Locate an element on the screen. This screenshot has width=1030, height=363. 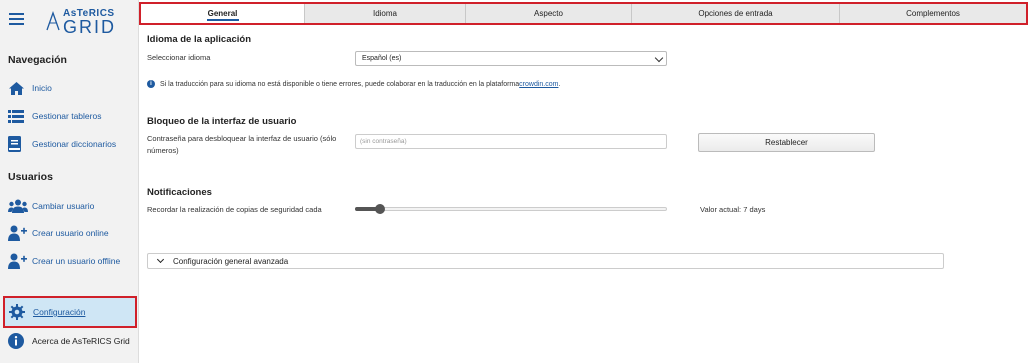
tab-opciones-de-entrada: Opciones de entrada is located at coordinates (736, 13).